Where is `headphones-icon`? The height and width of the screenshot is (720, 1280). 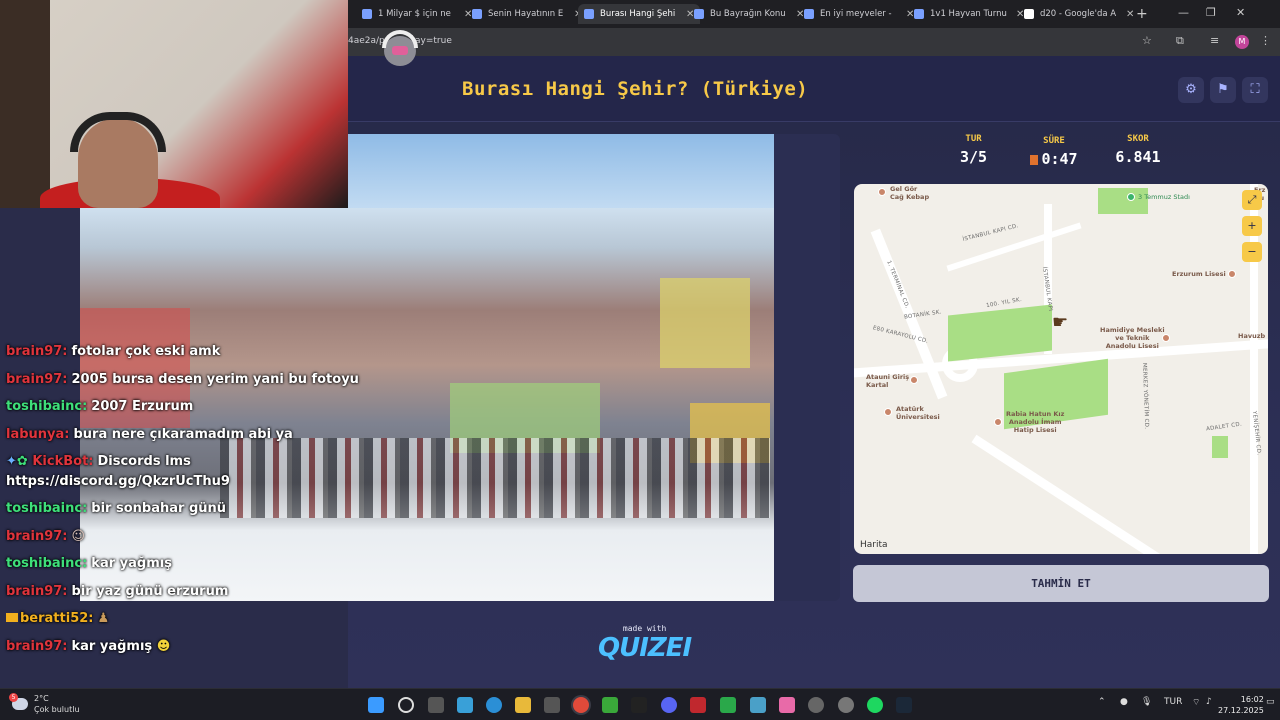 headphones-icon is located at coordinates (118, 132).